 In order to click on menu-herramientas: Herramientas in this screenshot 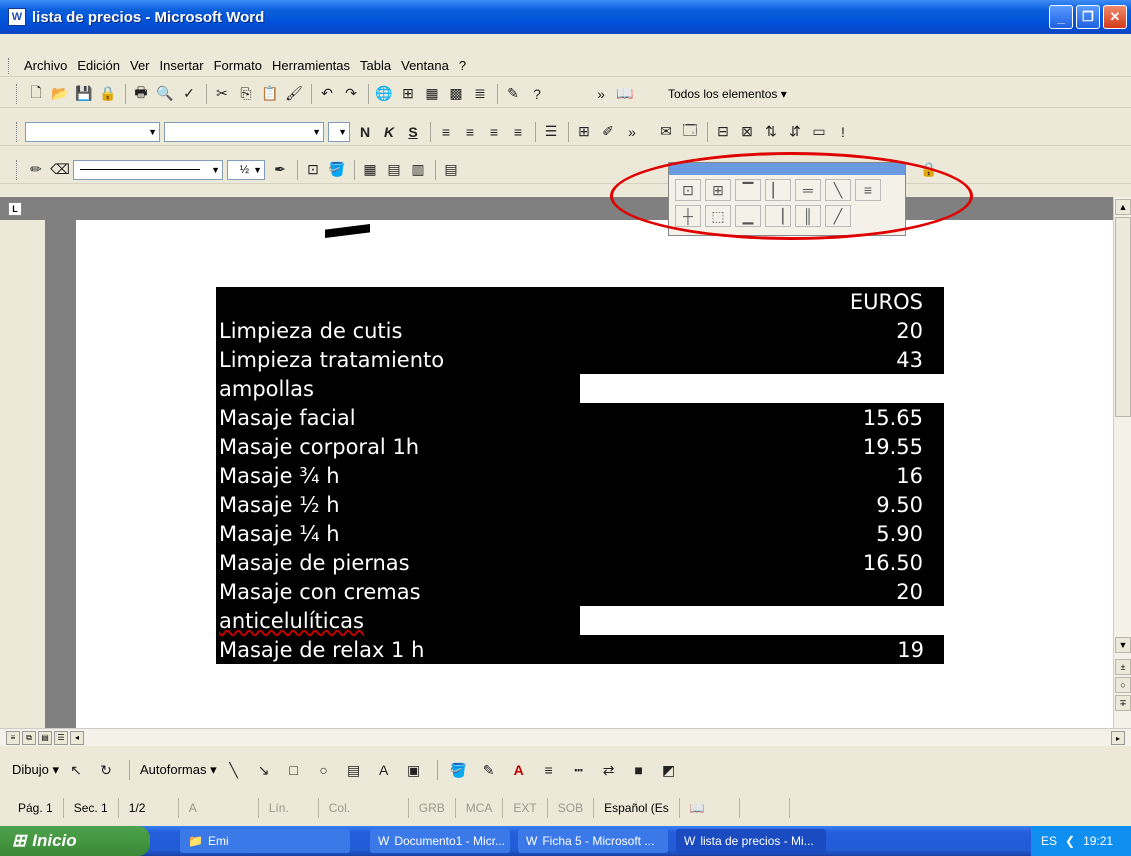, I will do `click(311, 65)`.